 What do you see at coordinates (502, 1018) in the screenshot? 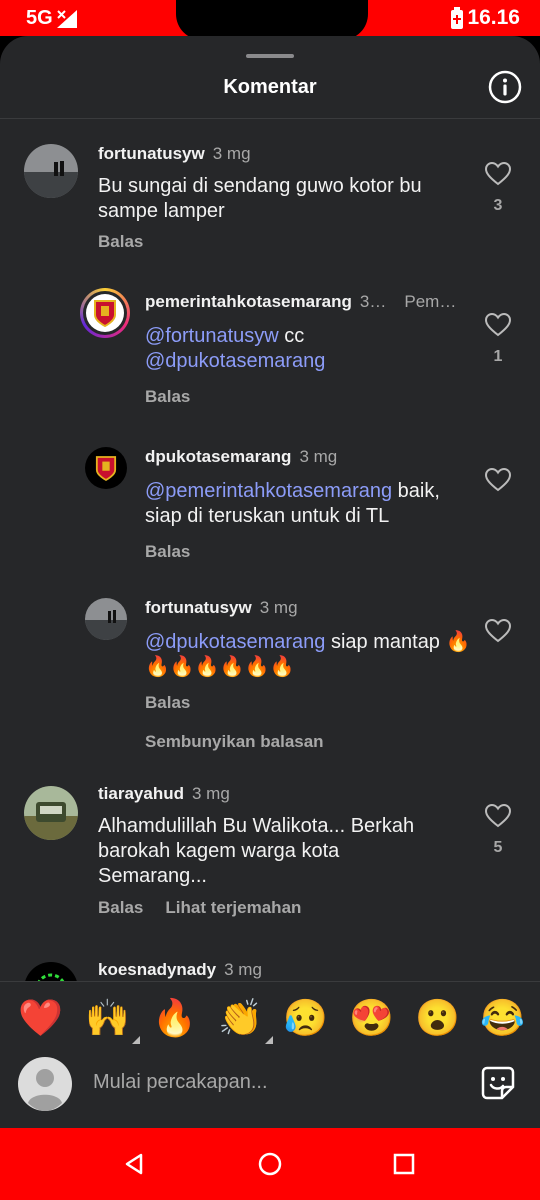
I see `laughing-emoji-button: 😂` at bounding box center [502, 1018].